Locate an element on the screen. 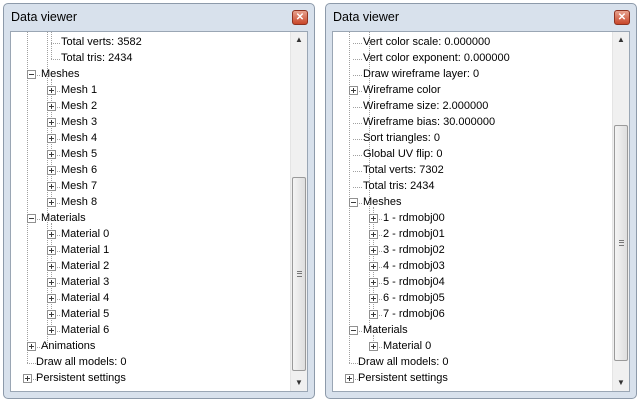 The image size is (640, 402). tree-item-label: Vert color exponent: 0.000000 is located at coordinates (436, 58).